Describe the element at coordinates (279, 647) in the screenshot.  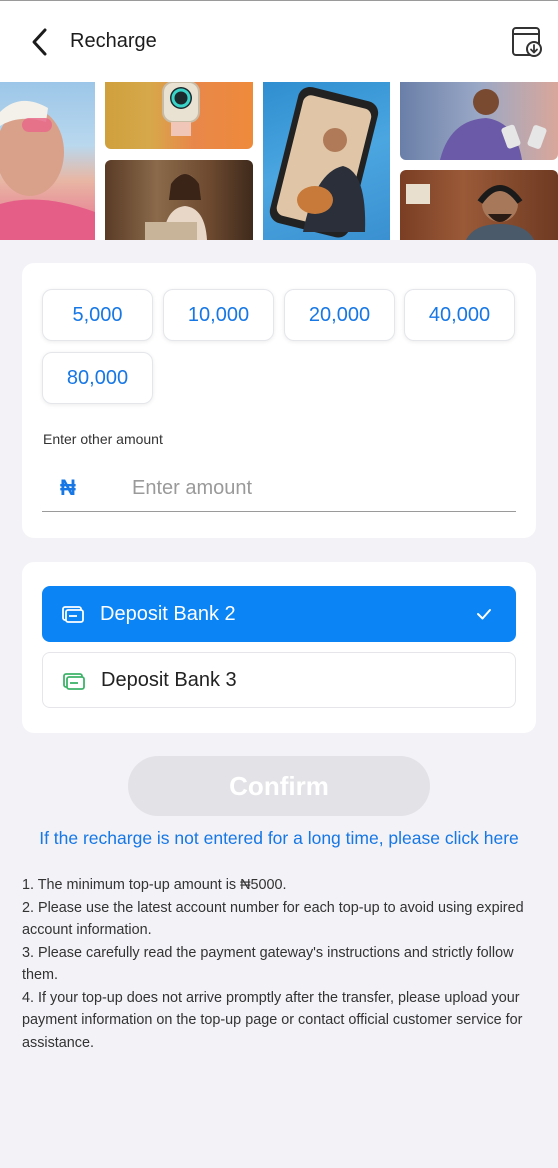
I see `deposit-bank-card: Deposit Bank 2 Deposit Bank 3` at that location.